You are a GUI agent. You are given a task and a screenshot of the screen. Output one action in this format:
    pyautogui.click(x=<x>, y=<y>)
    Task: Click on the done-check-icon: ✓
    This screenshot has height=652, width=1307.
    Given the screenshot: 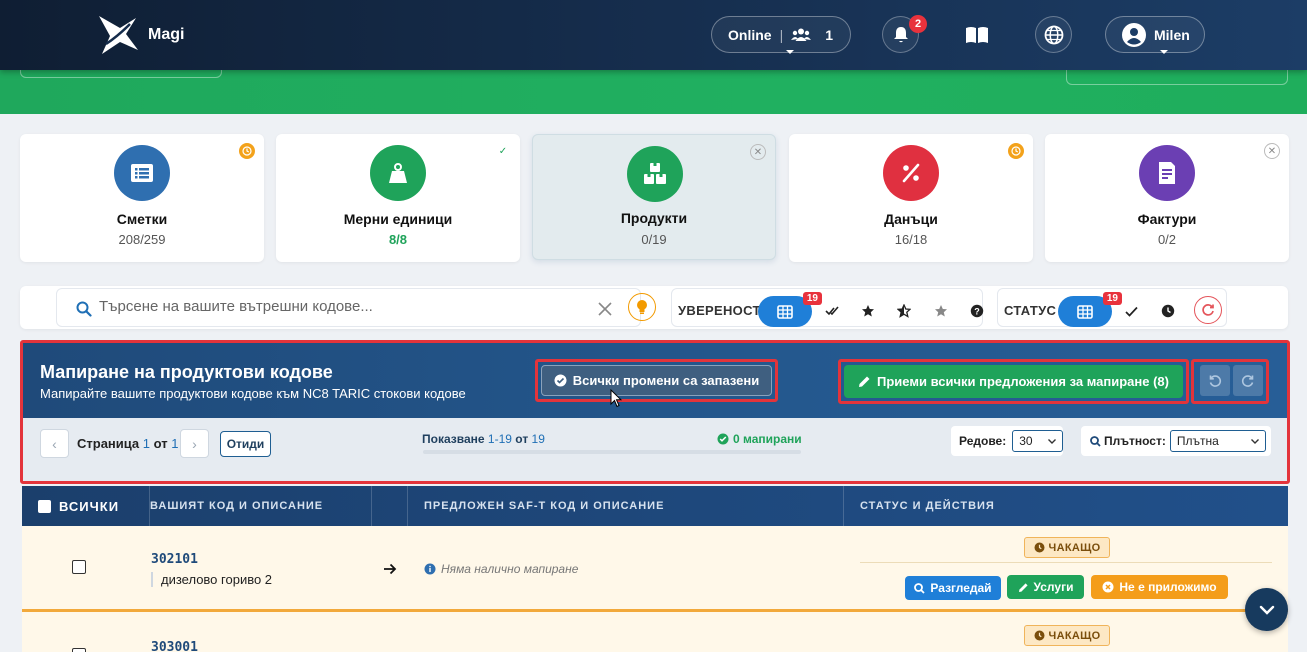 What is the action you would take?
    pyautogui.click(x=503, y=151)
    